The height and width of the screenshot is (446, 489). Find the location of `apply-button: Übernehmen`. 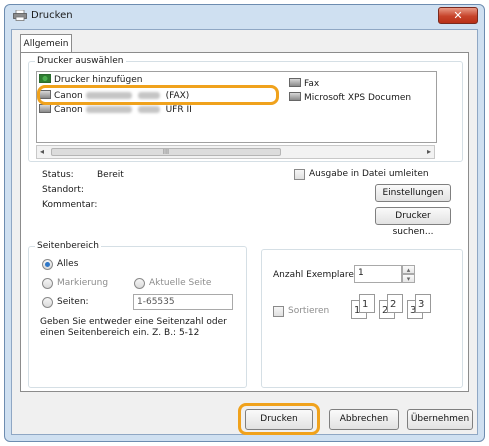

apply-button: Übernehmen is located at coordinates (440, 419).